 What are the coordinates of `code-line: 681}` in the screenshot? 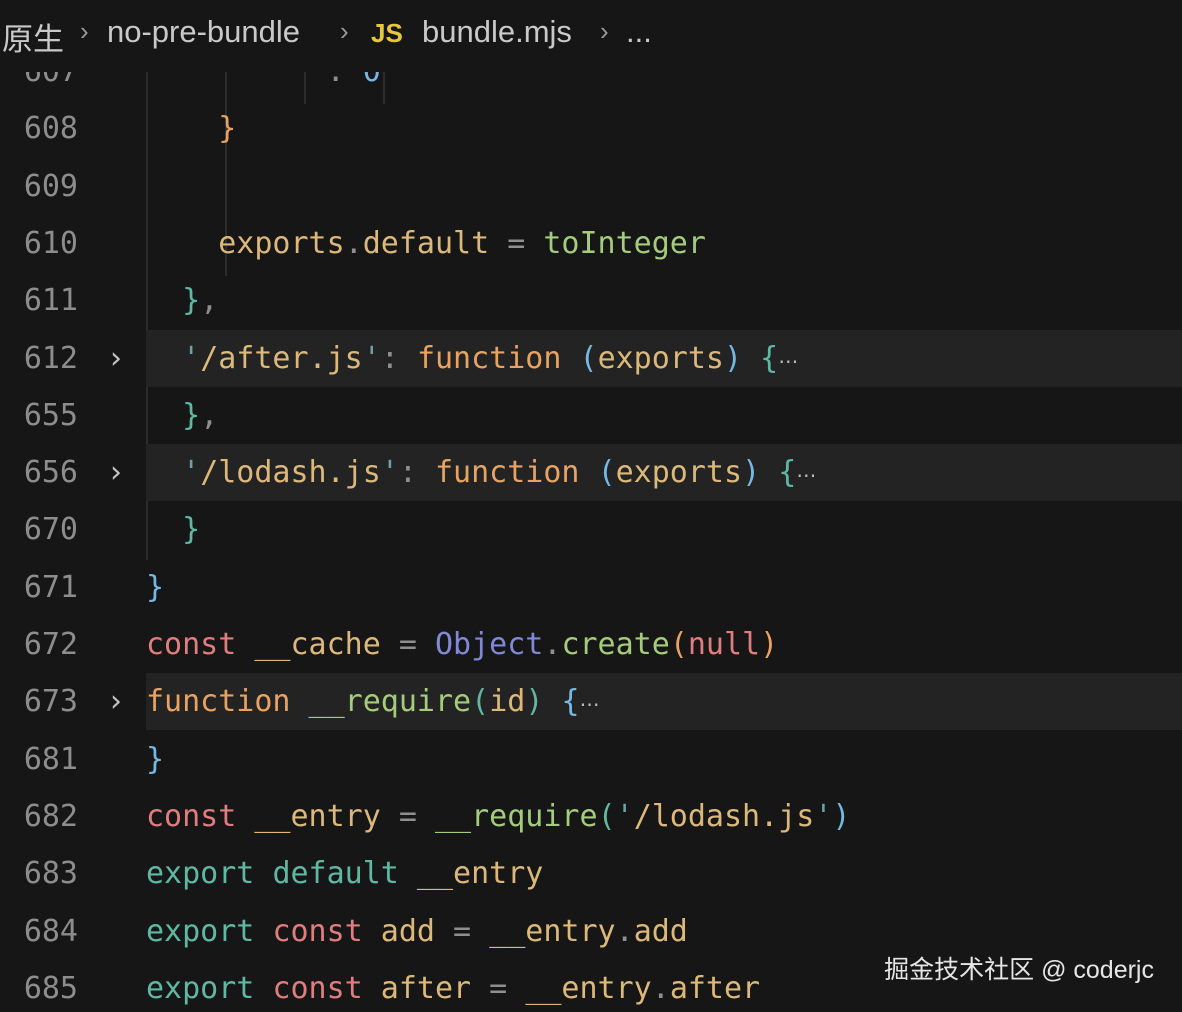 It's located at (591, 759).